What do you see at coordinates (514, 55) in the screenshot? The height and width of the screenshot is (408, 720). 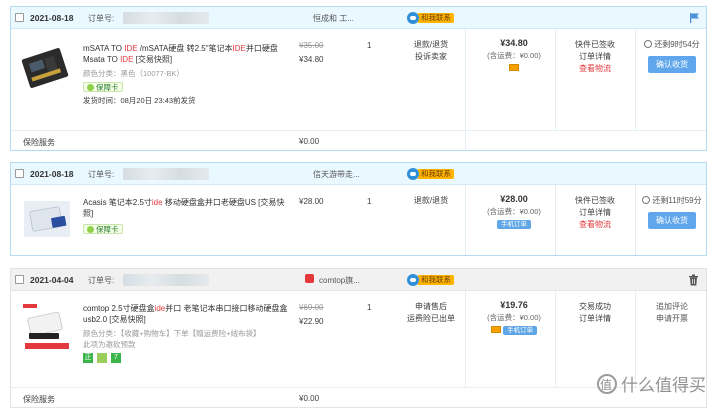 I see `order-total: ¥34.80 (含运费：¥0.00)` at bounding box center [514, 55].